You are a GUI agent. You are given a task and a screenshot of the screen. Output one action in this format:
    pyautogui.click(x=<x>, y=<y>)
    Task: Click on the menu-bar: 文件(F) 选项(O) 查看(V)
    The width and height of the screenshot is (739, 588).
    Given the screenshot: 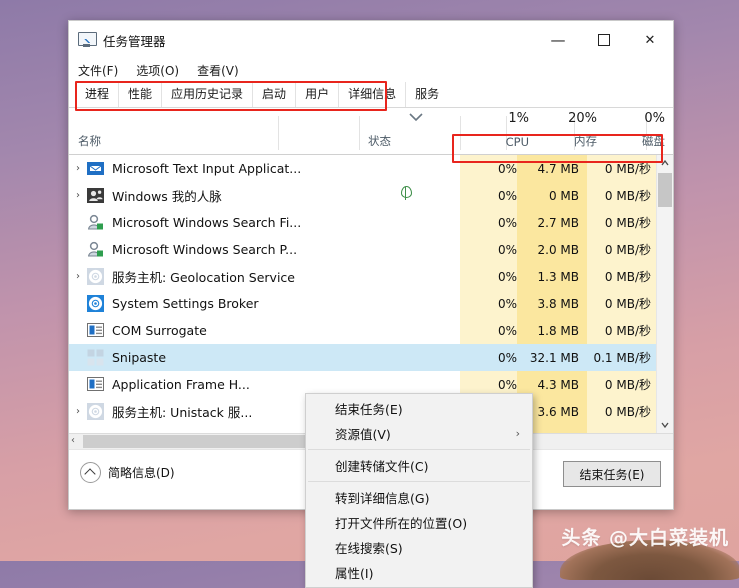 What is the action you would take?
    pyautogui.click(x=371, y=70)
    